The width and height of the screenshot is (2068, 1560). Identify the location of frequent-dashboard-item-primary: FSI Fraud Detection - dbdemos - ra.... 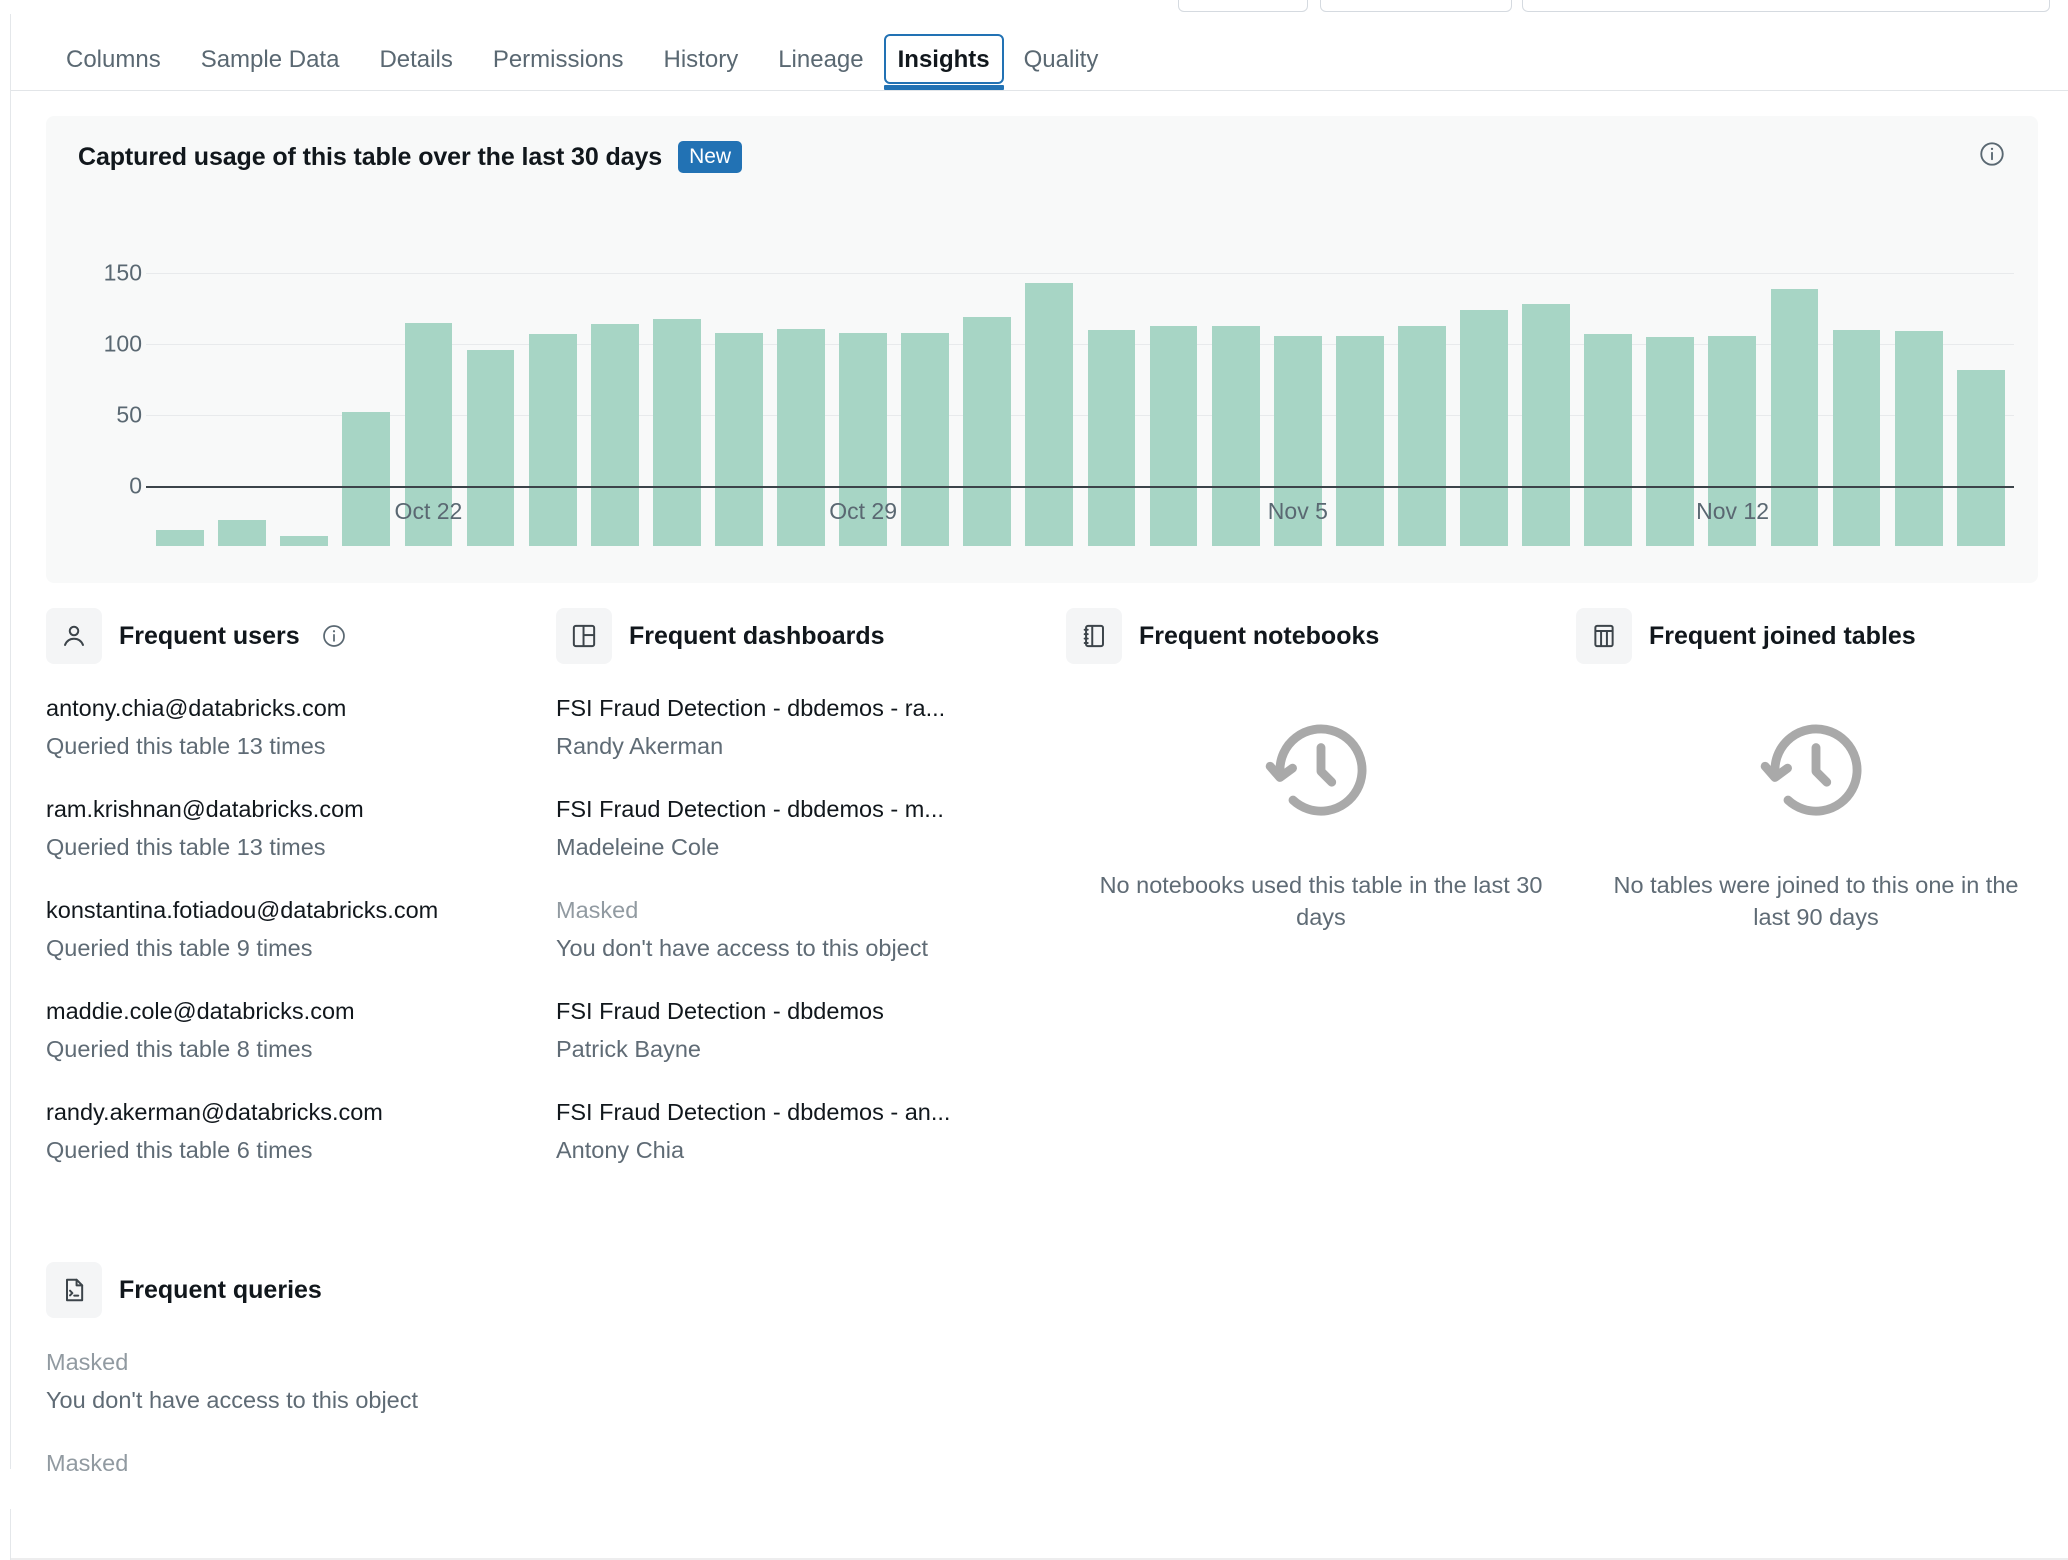
(811, 708).